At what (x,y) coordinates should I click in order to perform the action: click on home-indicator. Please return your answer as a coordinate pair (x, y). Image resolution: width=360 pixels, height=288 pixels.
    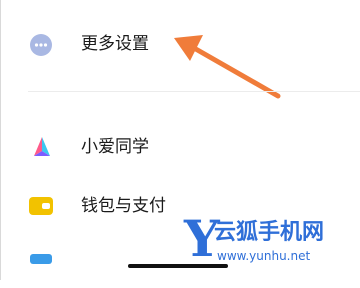
    Looking at the image, I should click on (178, 266).